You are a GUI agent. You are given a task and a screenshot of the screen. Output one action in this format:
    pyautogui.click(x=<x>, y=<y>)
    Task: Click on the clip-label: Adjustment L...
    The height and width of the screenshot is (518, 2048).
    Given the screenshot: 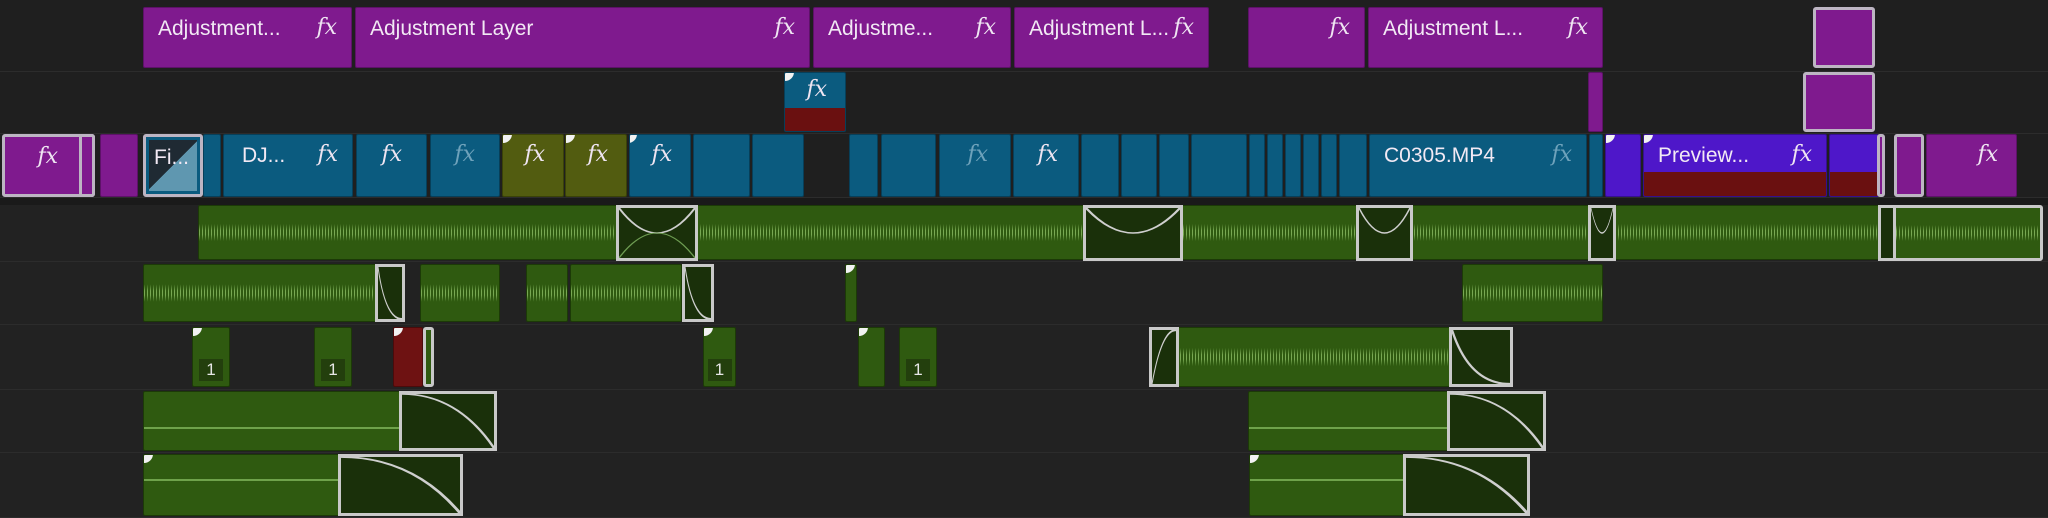 What is the action you would take?
    pyautogui.click(x=1453, y=28)
    